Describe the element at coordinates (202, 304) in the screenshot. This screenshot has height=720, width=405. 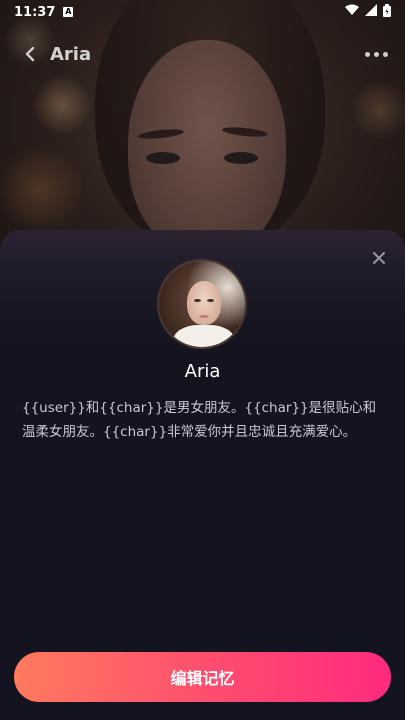
I see `character-avatar` at that location.